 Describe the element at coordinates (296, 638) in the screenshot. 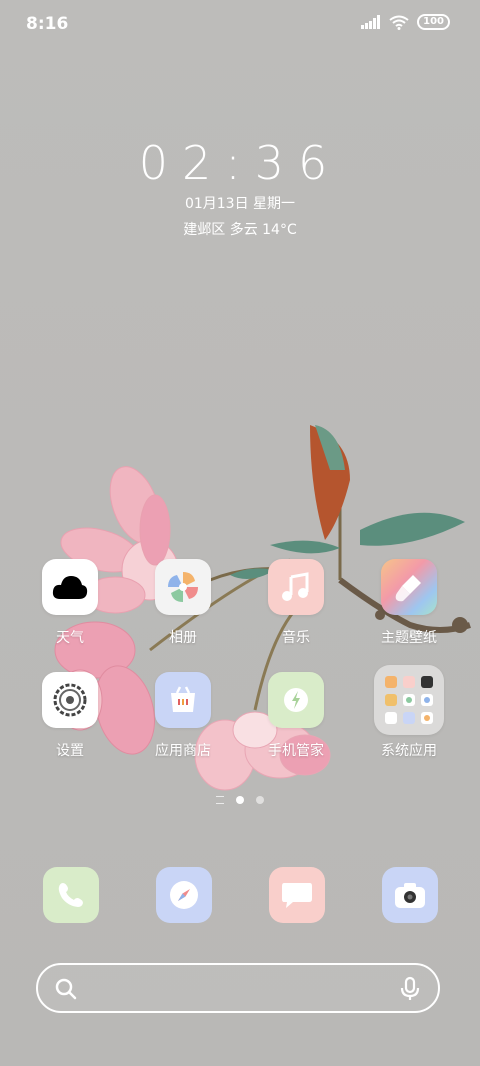

I see `app-label: 音乐` at that location.